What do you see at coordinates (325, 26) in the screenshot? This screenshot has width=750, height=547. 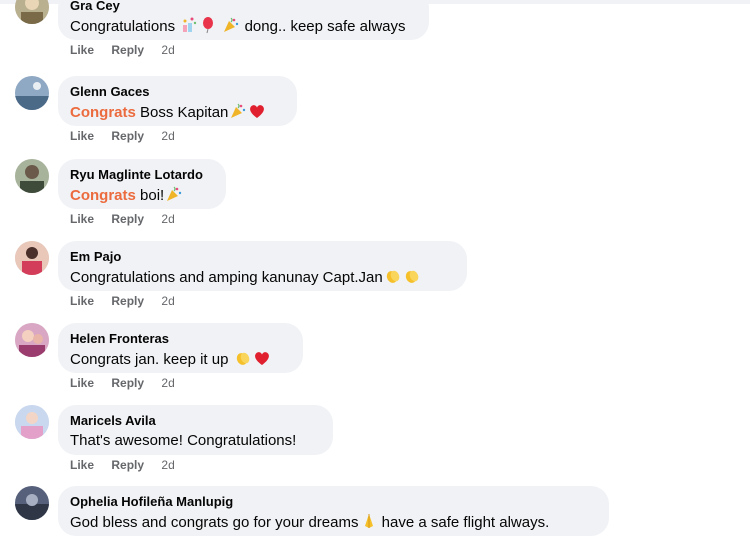 I see `comment-text-end: dong.. keep safe always` at bounding box center [325, 26].